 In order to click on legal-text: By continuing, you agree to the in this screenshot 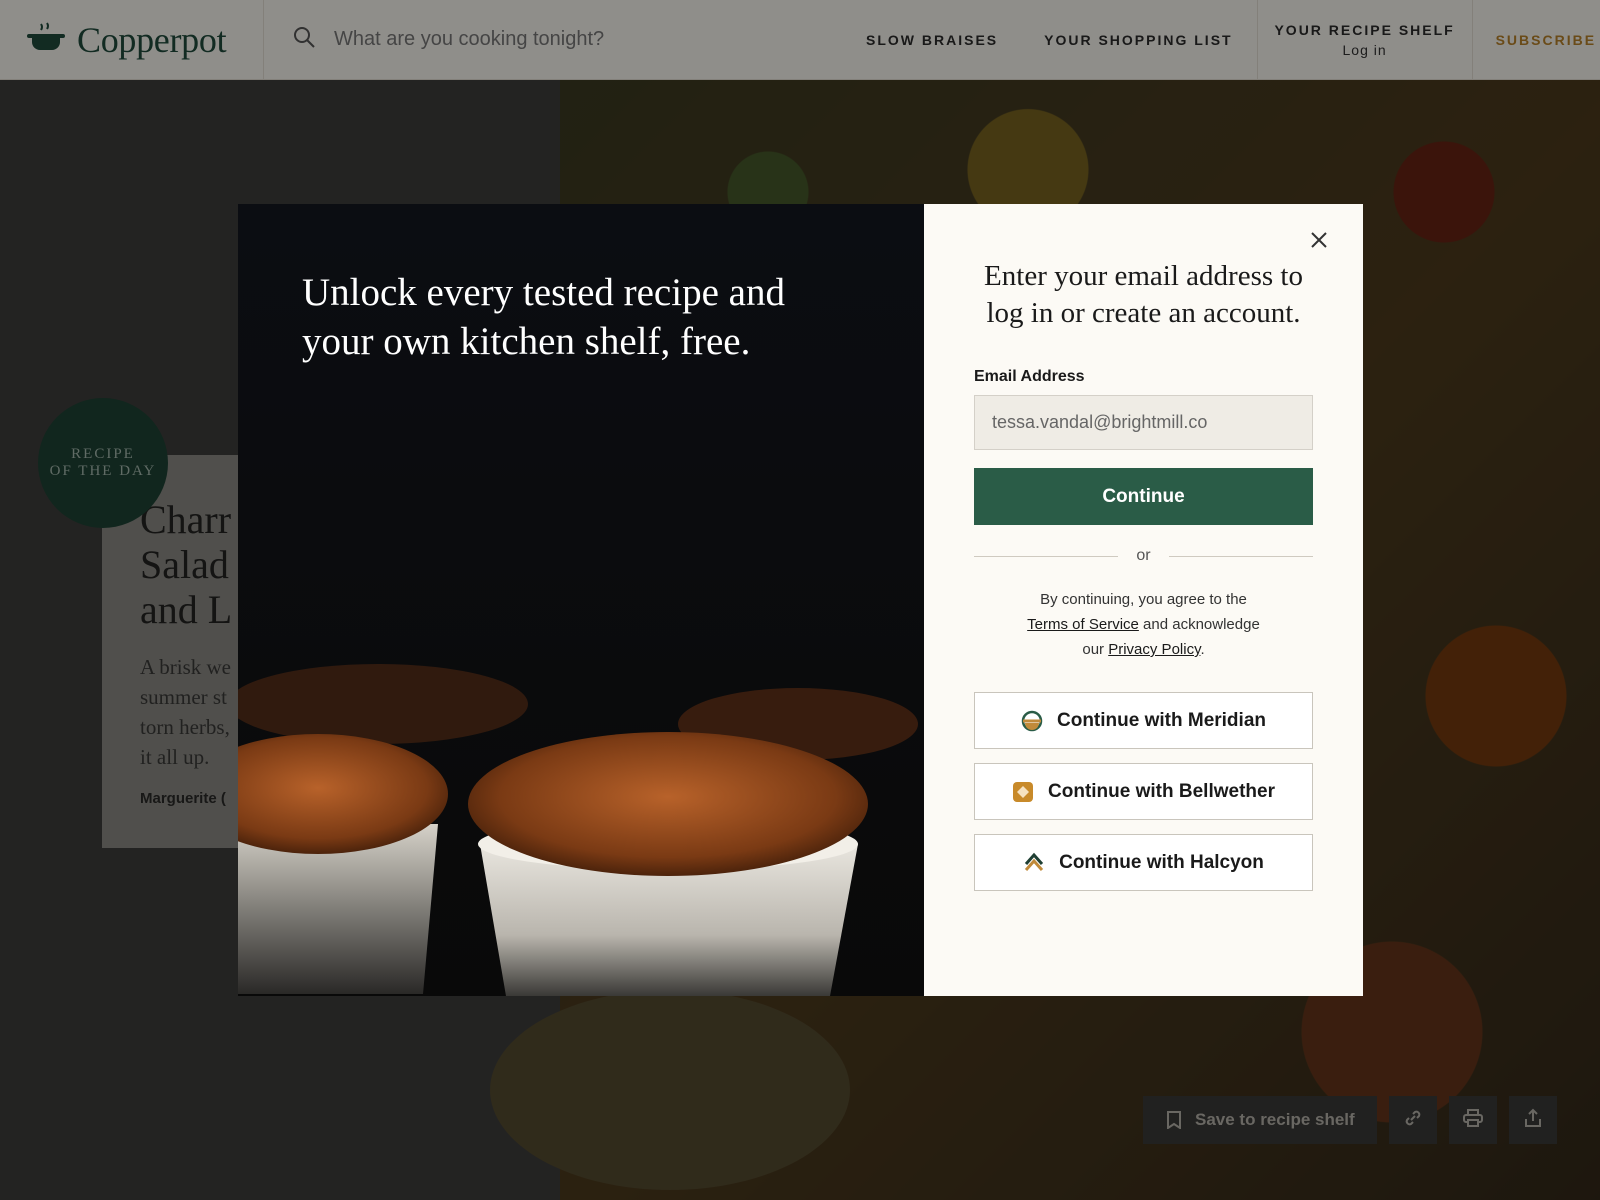, I will do `click(1143, 599)`.